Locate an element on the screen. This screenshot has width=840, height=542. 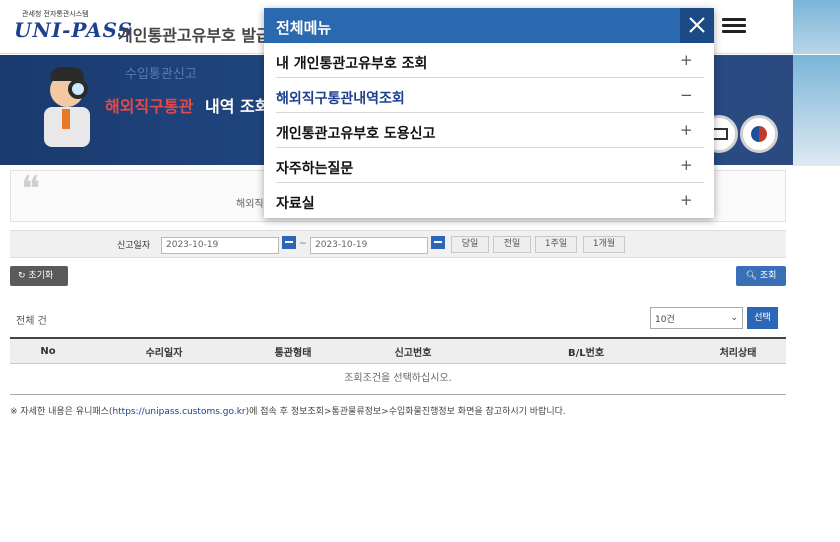
banner-title-highlight: 해외직구통관 is located at coordinates (149, 106).